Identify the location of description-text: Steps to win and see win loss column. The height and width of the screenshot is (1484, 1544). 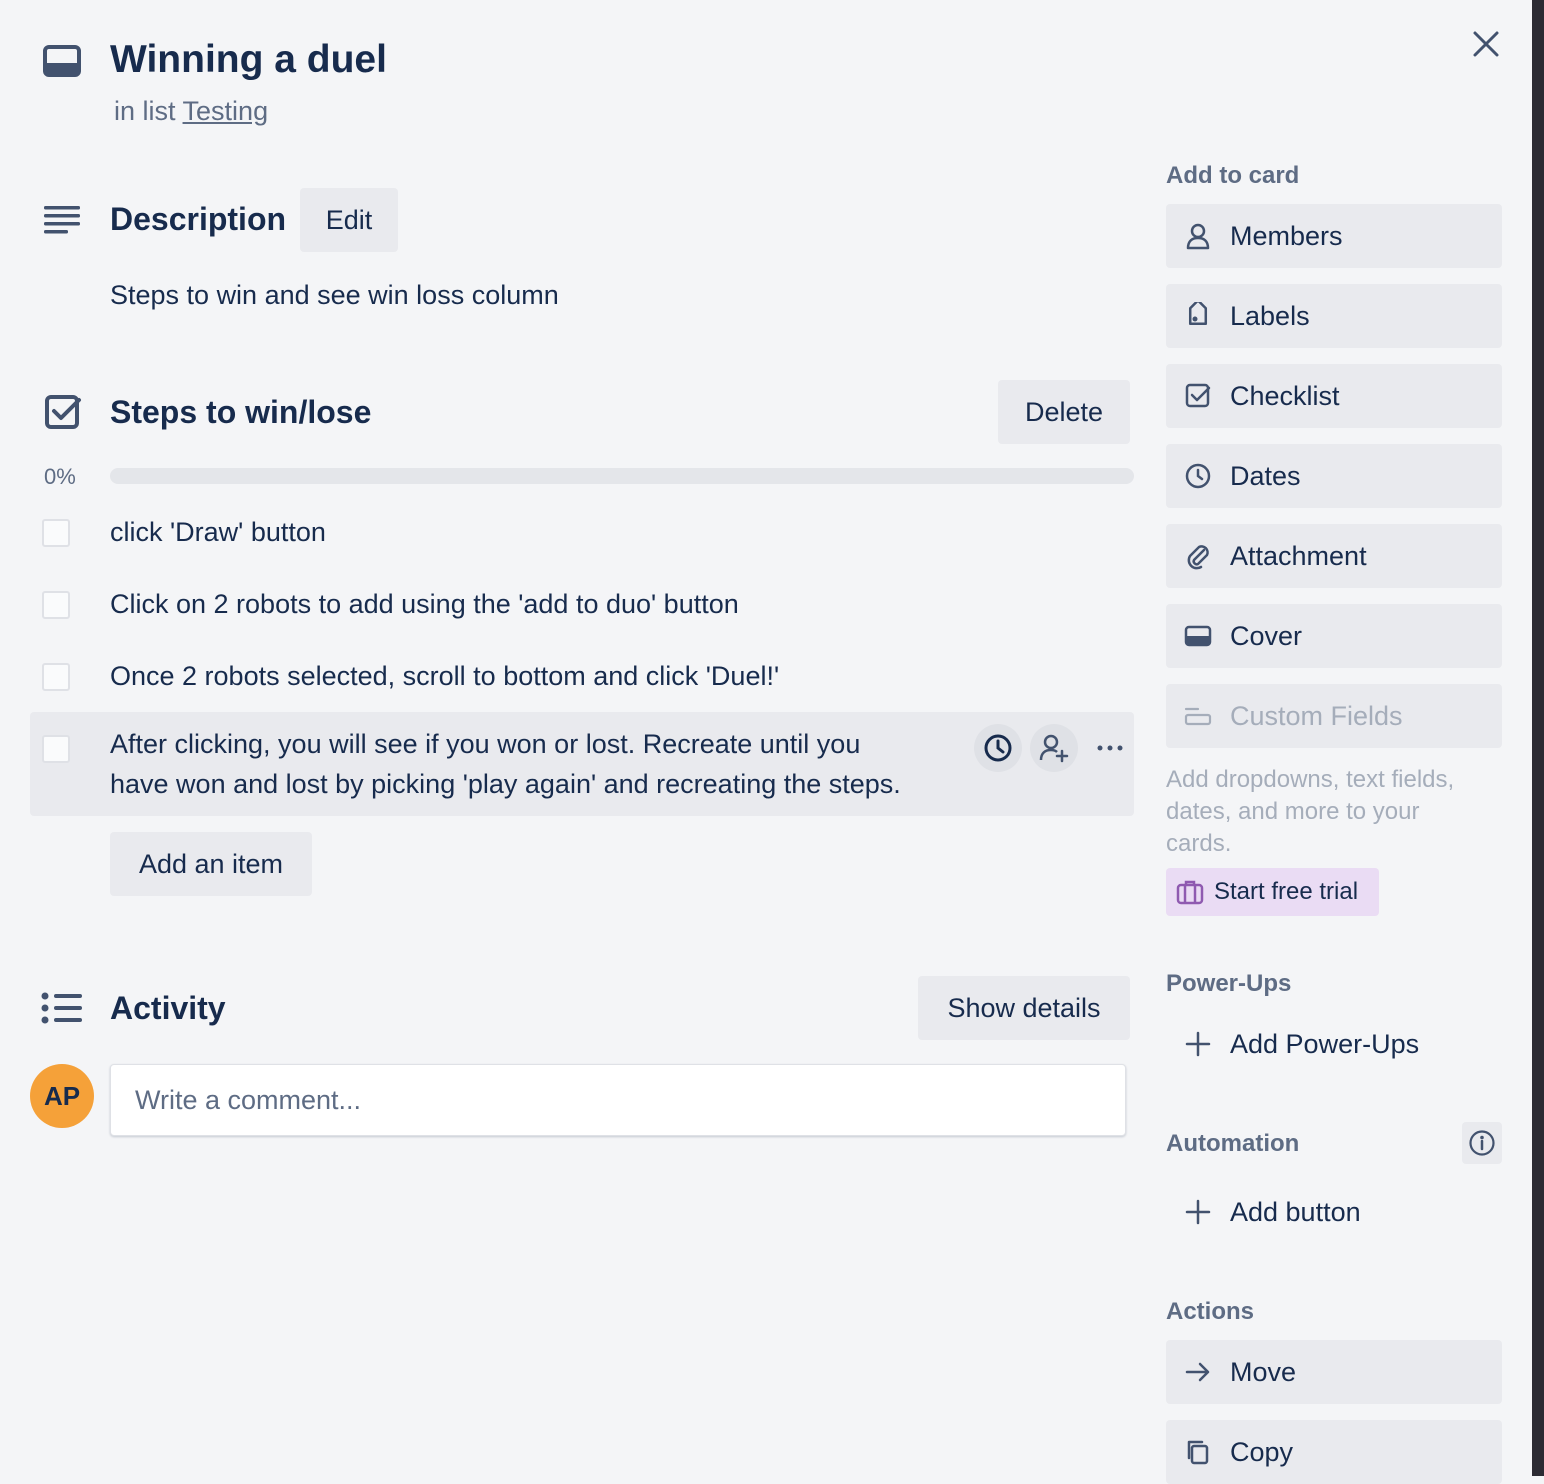
(334, 295).